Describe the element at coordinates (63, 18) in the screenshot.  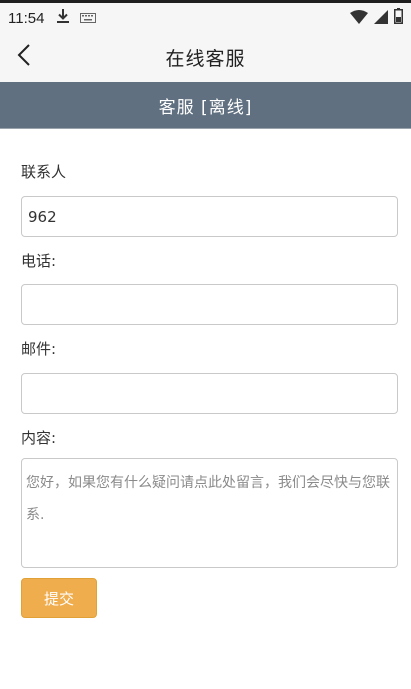
I see `download-icon` at that location.